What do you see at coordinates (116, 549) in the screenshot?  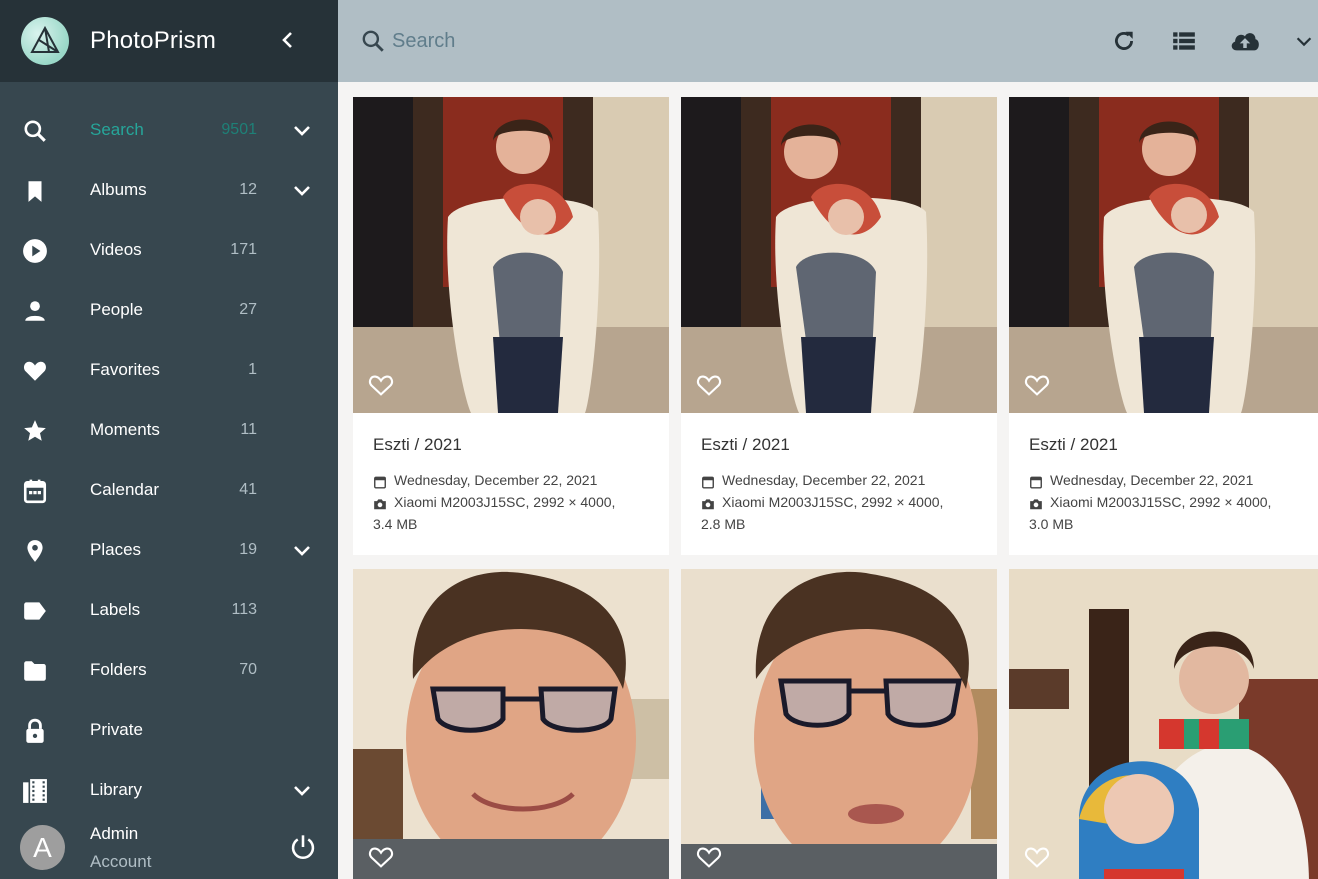 I see `sidebar-item-label: Places` at bounding box center [116, 549].